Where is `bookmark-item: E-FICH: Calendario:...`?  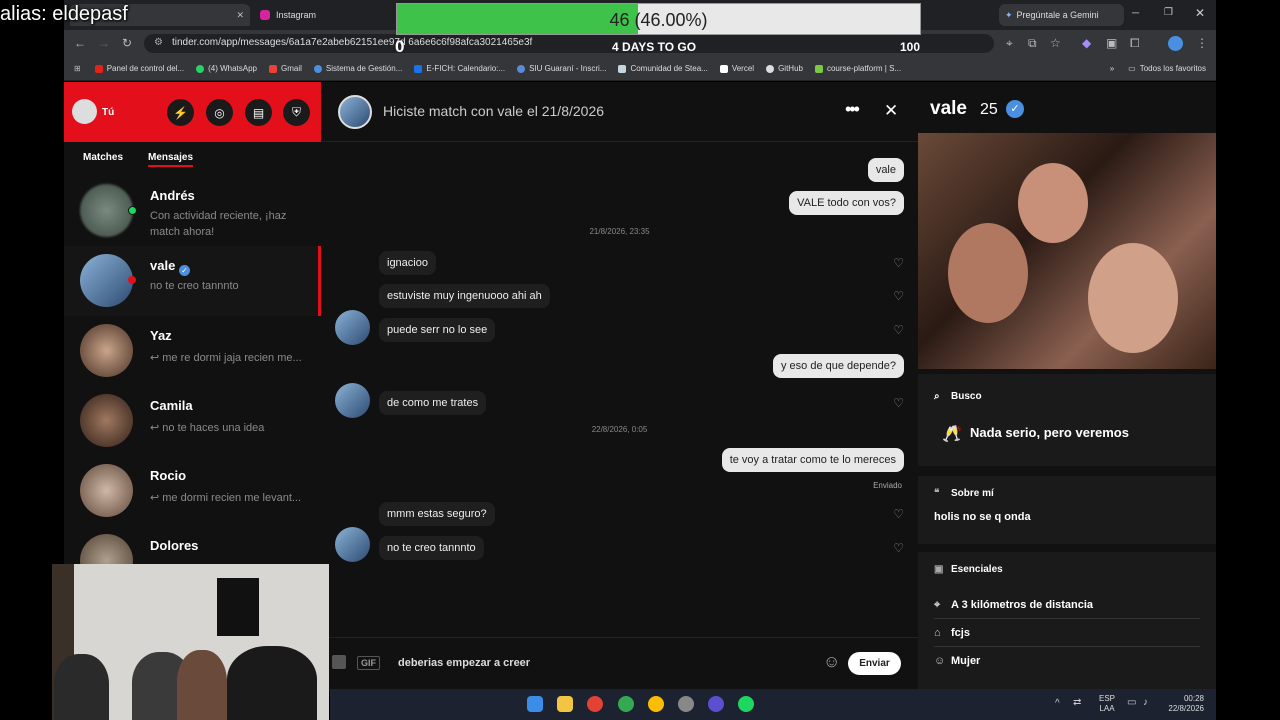 bookmark-item: E-FICH: Calendario:... is located at coordinates (459, 68).